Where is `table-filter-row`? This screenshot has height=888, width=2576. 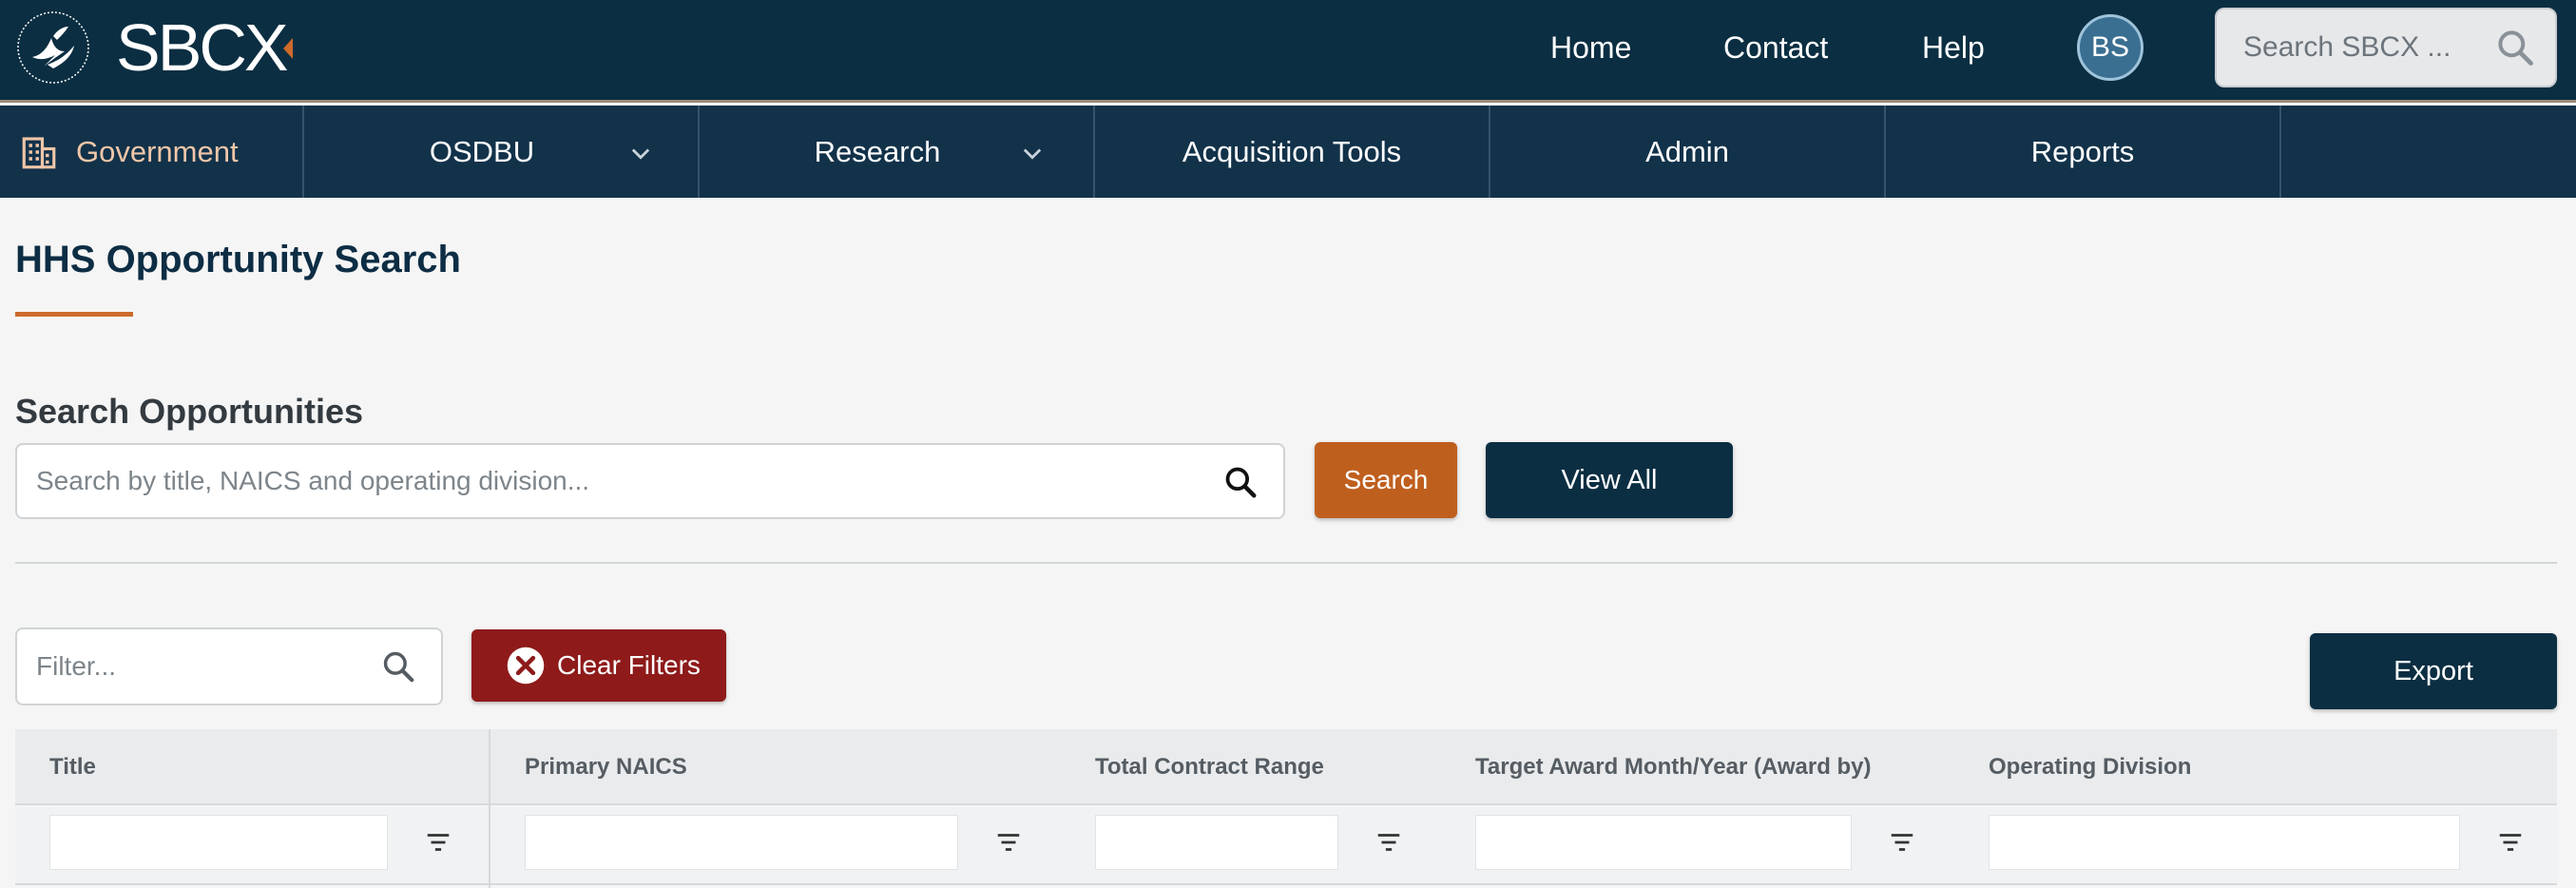 table-filter-row is located at coordinates (1286, 846).